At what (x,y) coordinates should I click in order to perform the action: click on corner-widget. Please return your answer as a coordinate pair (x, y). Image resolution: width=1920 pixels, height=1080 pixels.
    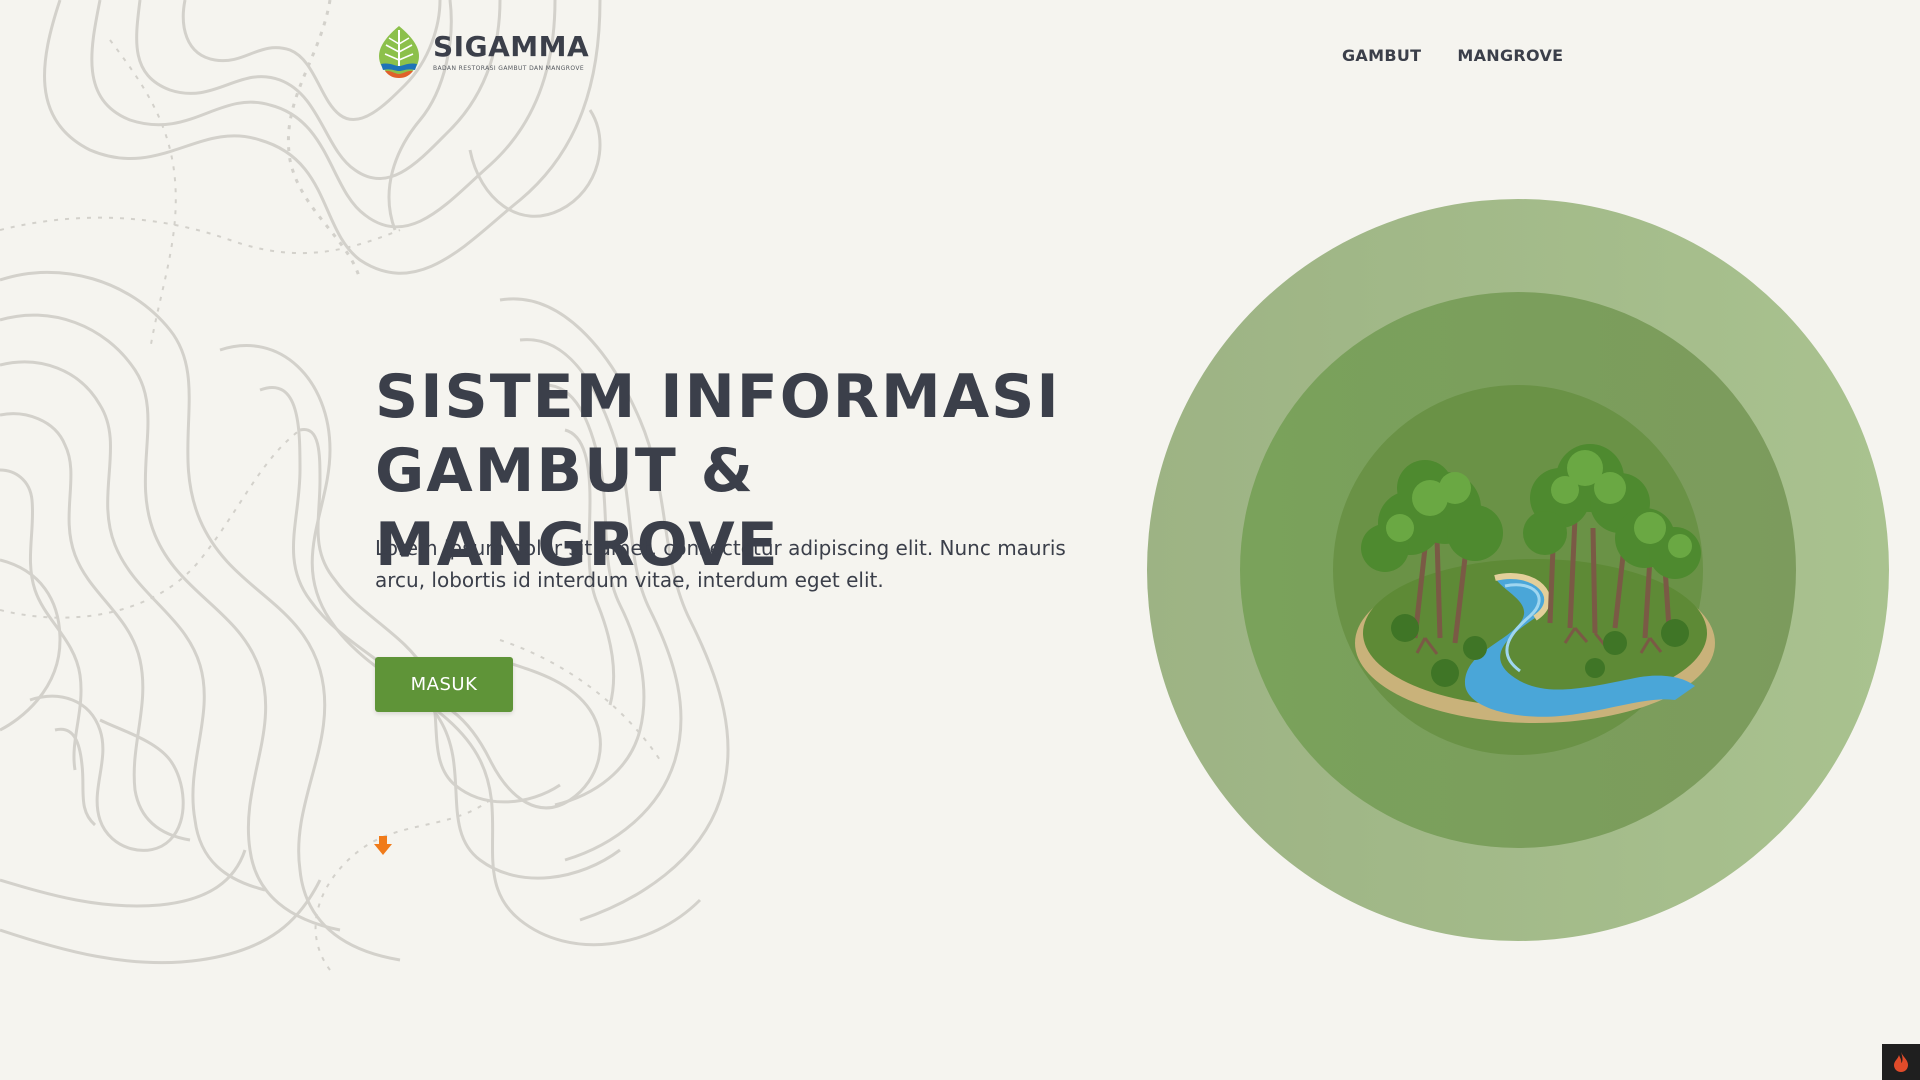
    Looking at the image, I should click on (1901, 1062).